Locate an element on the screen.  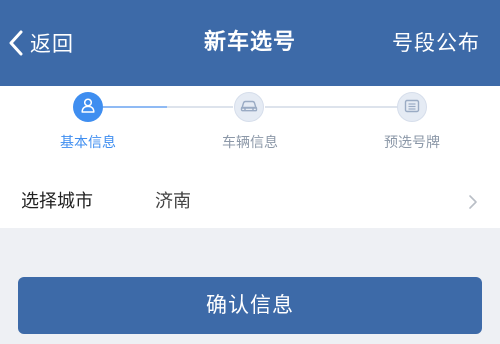
step-basic-info-label: 基本信息 is located at coordinates (88, 143).